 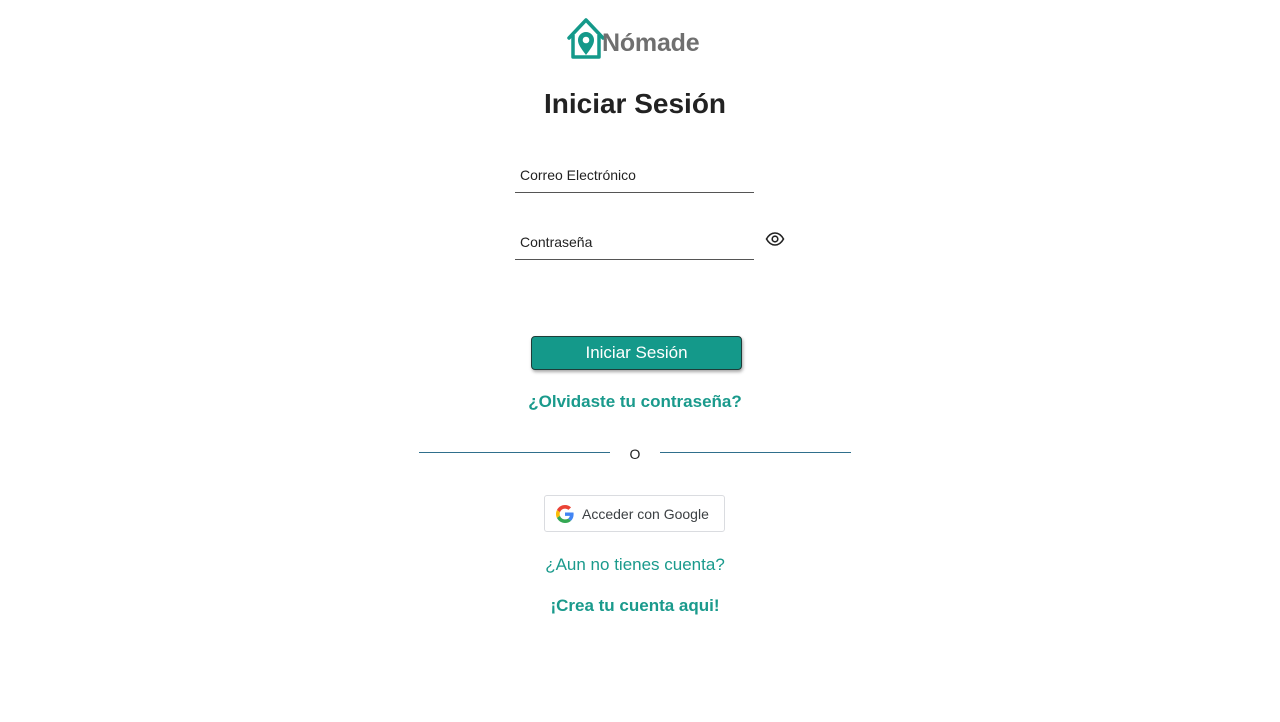 What do you see at coordinates (635, 402) in the screenshot?
I see `forgot-password-link: ¿Olvidaste tu contraseña?` at bounding box center [635, 402].